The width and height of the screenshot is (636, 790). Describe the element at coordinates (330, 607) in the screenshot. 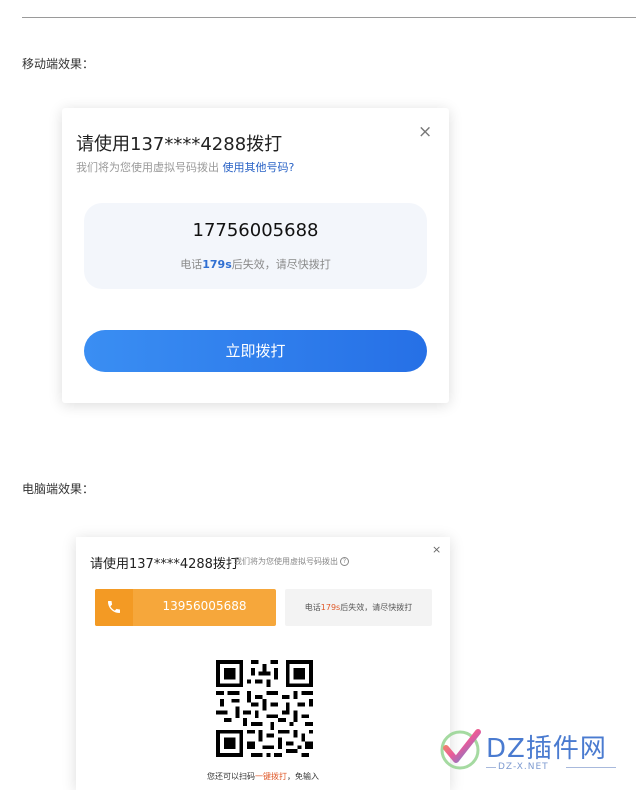

I see `pc-expire-seconds: 179s` at that location.